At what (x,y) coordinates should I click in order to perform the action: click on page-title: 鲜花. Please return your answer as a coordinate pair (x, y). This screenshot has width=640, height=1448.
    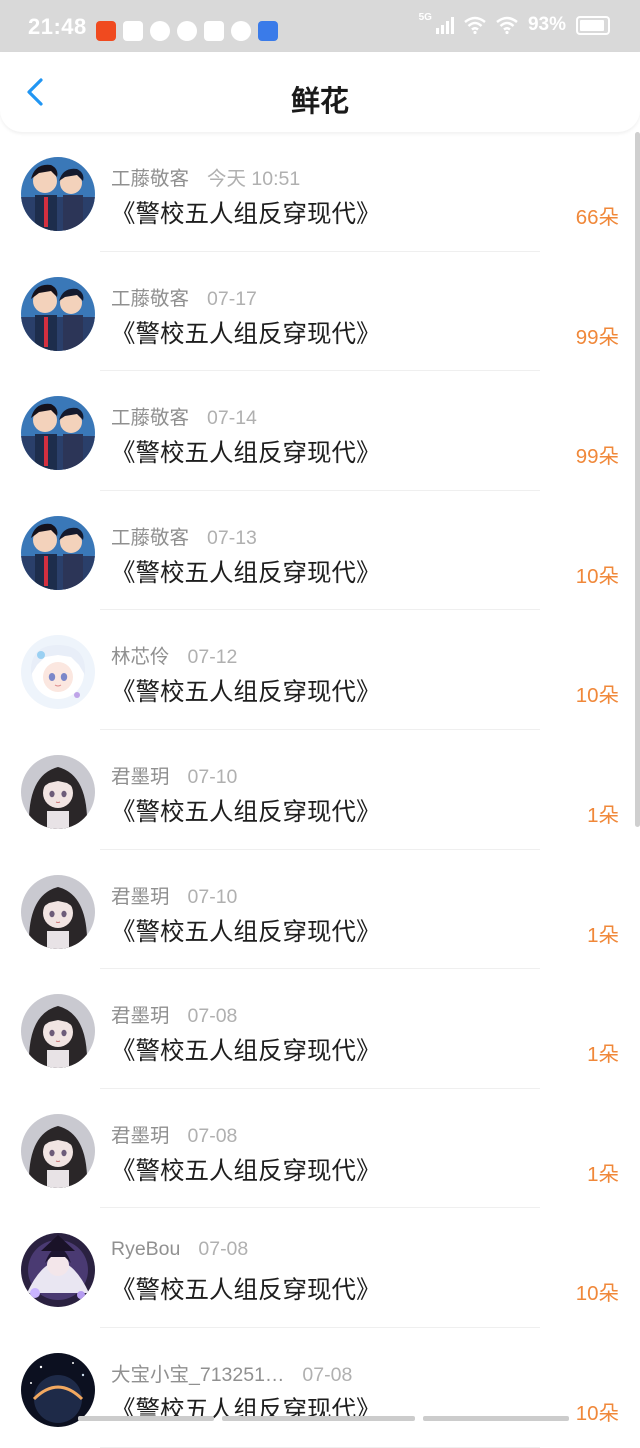
    Looking at the image, I should click on (319, 102).